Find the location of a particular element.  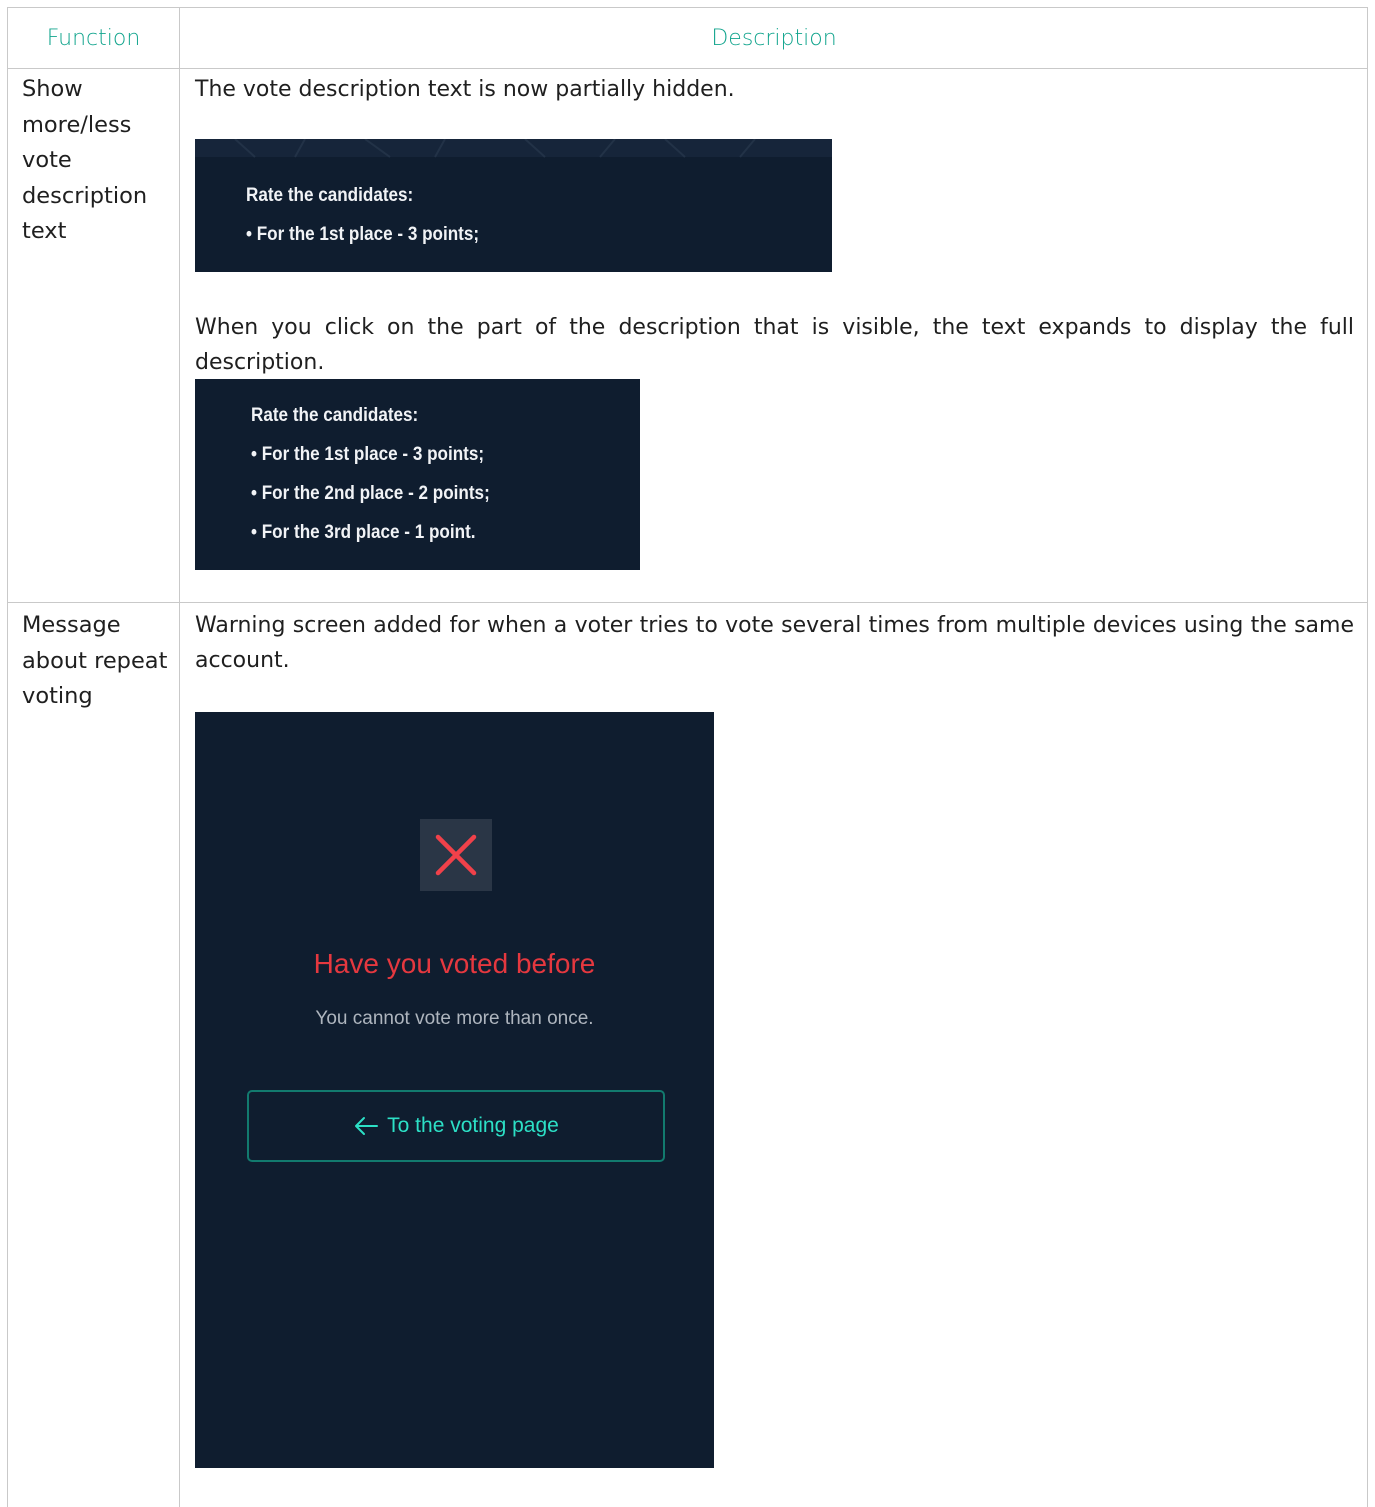

expanded-title: Rate the candidates: is located at coordinates (335, 415).